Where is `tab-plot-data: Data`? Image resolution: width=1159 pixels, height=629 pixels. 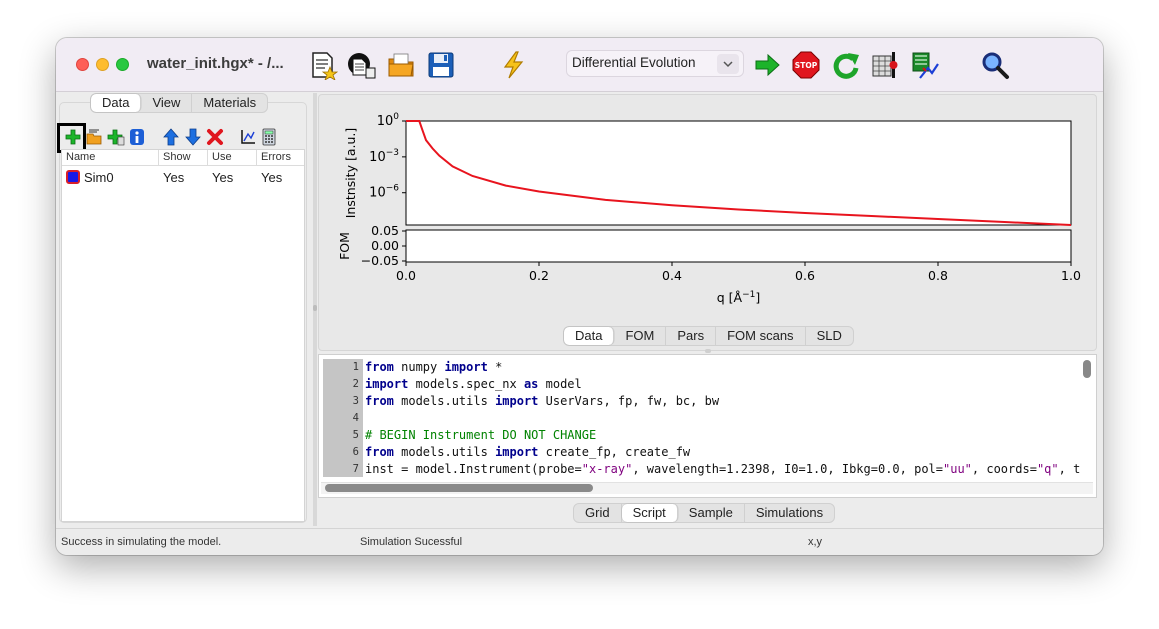
tab-plot-data: Data is located at coordinates (589, 336).